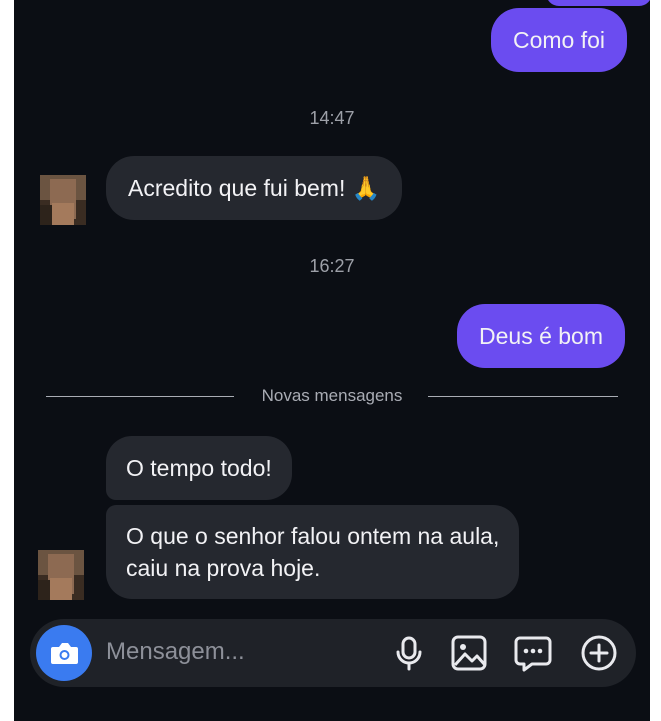 The height and width of the screenshot is (721, 661). Describe the element at coordinates (469, 653) in the screenshot. I see `gallery-icon` at that location.